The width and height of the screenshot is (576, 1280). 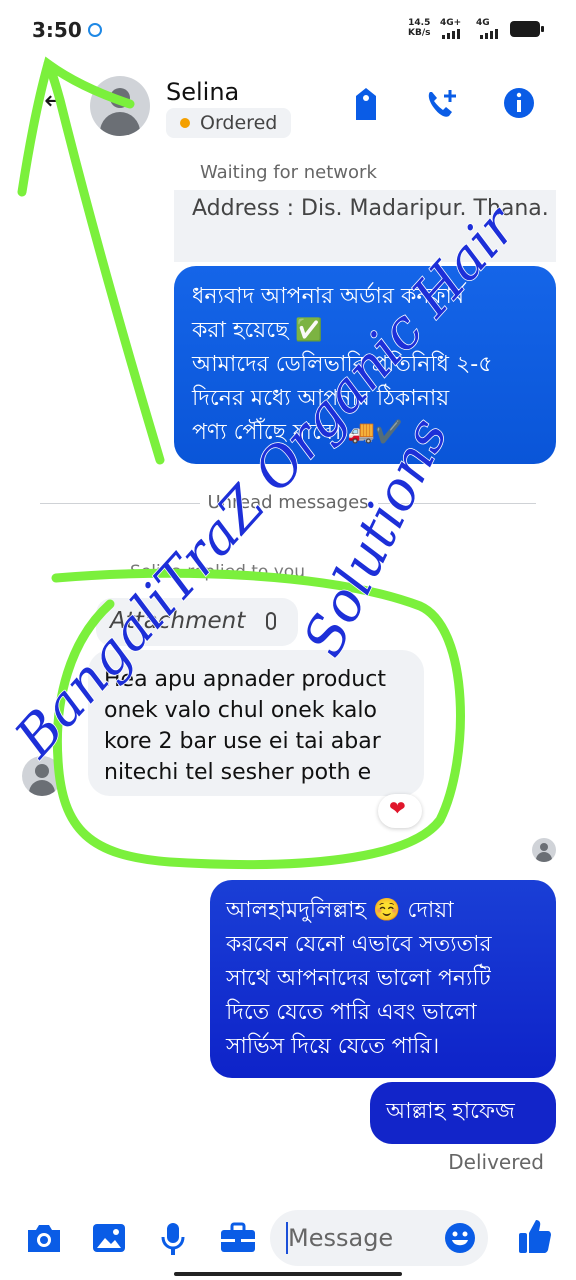 I want to click on message-composer, so click(x=288, y=1242).